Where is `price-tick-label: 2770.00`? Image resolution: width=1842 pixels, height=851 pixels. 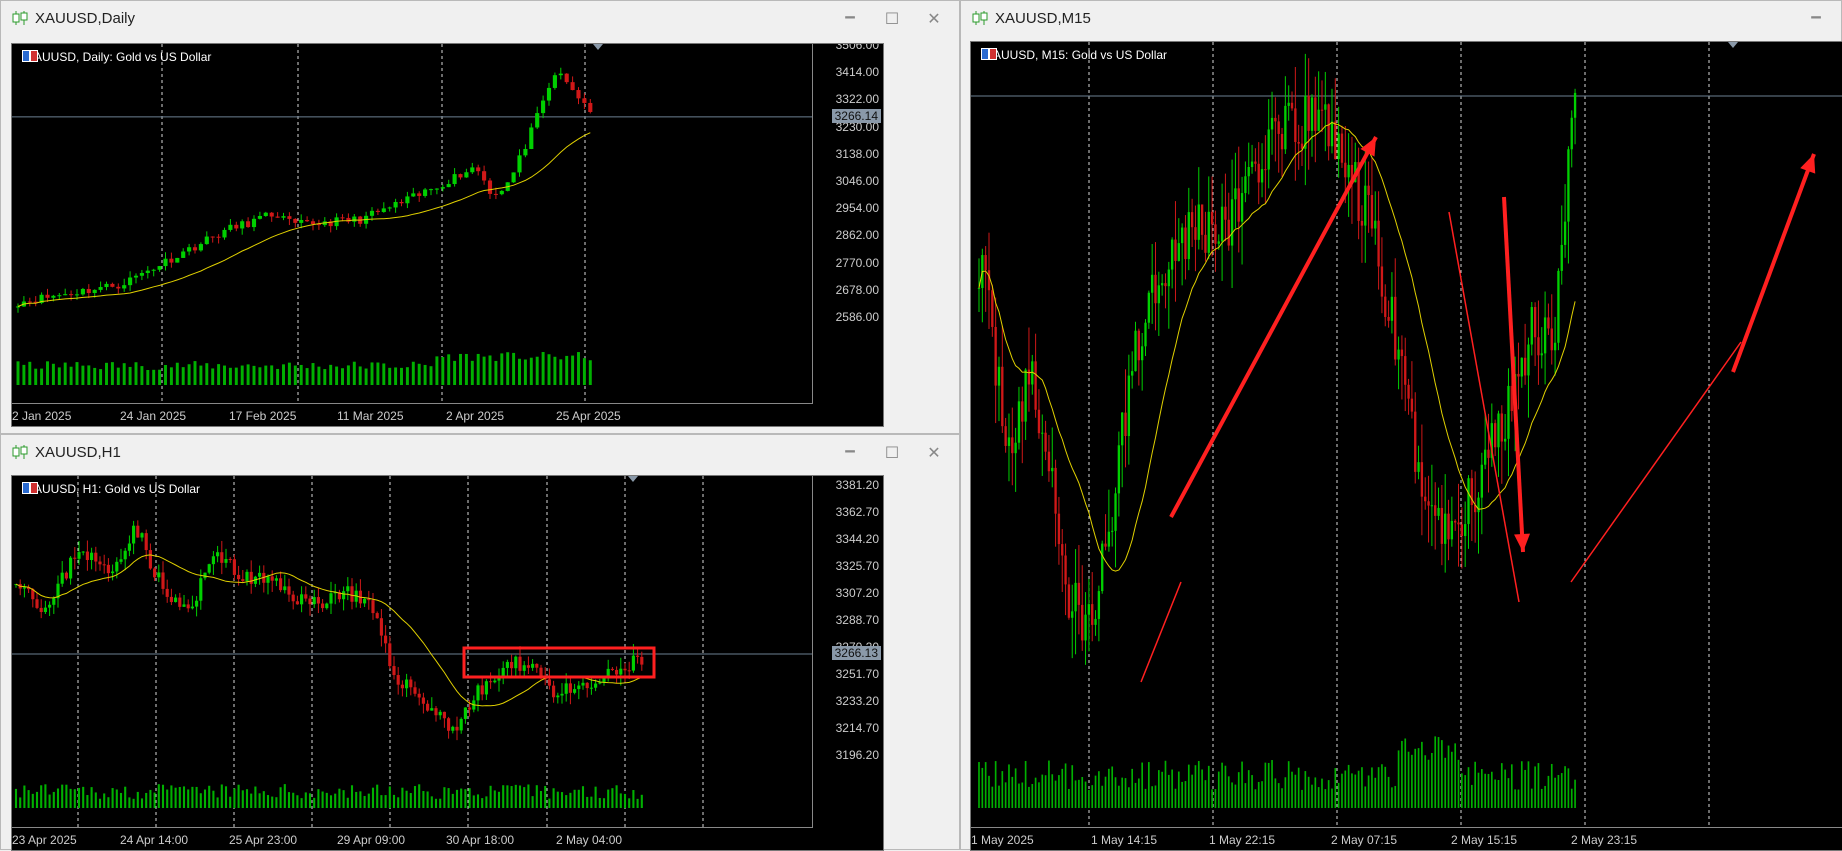 price-tick-label: 2770.00 is located at coordinates (857, 262).